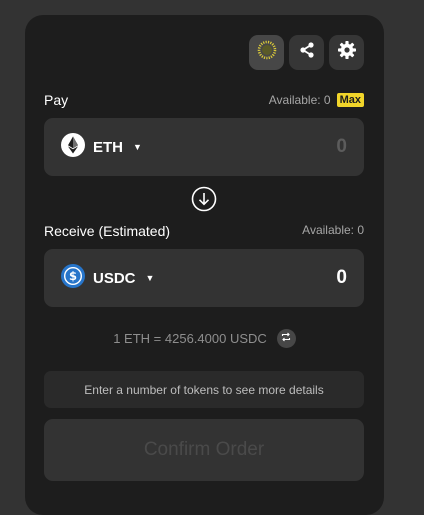 The image size is (424, 515). Describe the element at coordinates (73, 147) in the screenshot. I see `eth-icon` at that location.